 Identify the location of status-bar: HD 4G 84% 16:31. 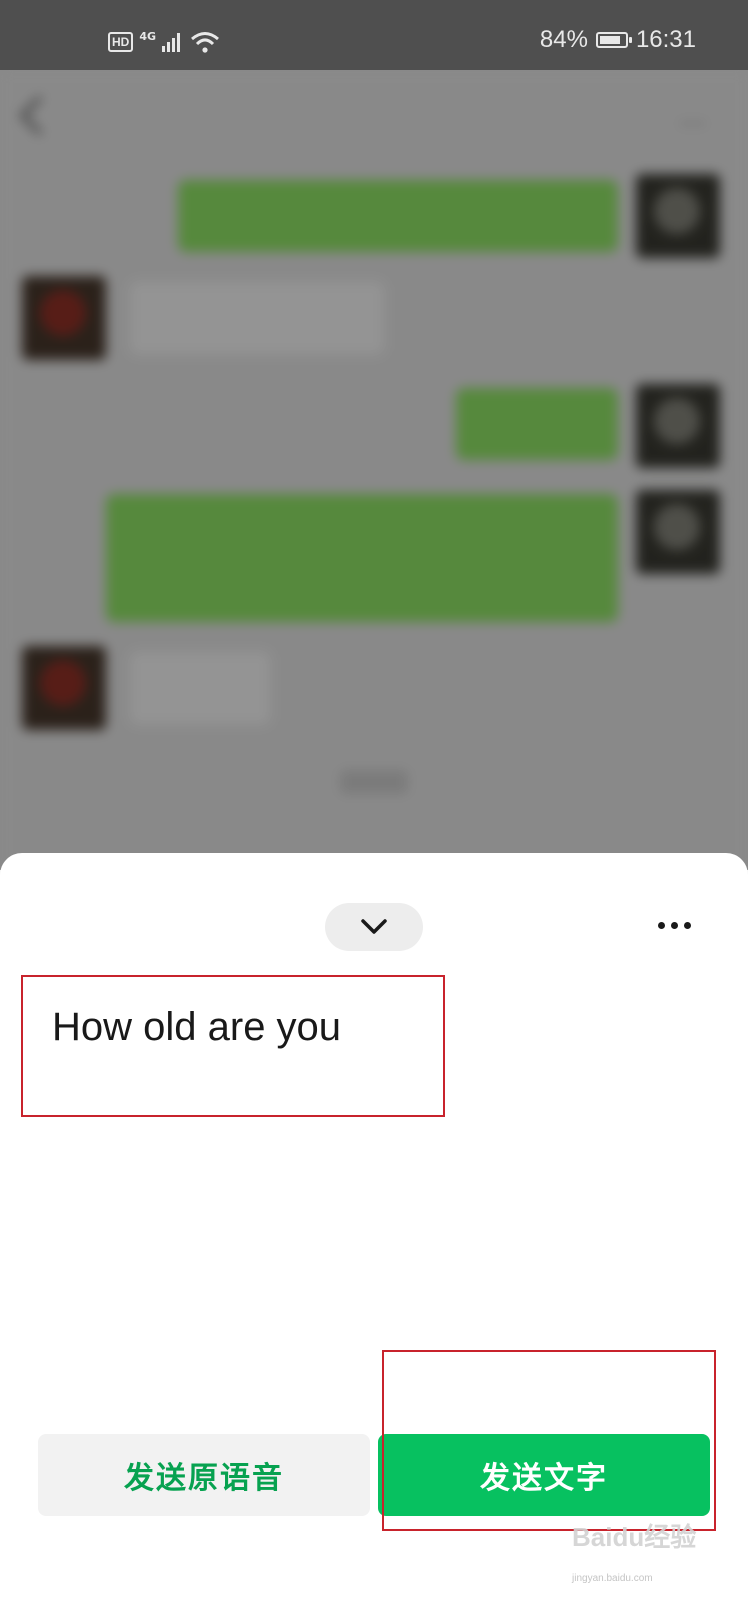
(374, 35).